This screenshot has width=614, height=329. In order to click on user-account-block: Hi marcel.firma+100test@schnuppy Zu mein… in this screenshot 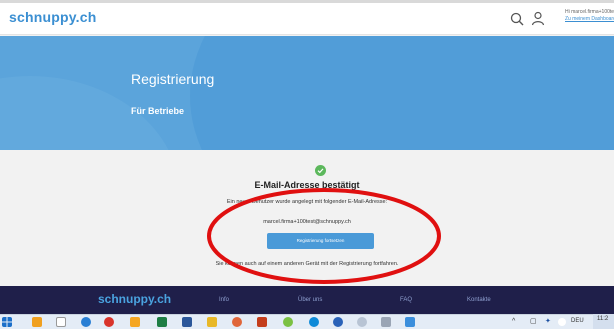, I will do `click(589, 16)`.